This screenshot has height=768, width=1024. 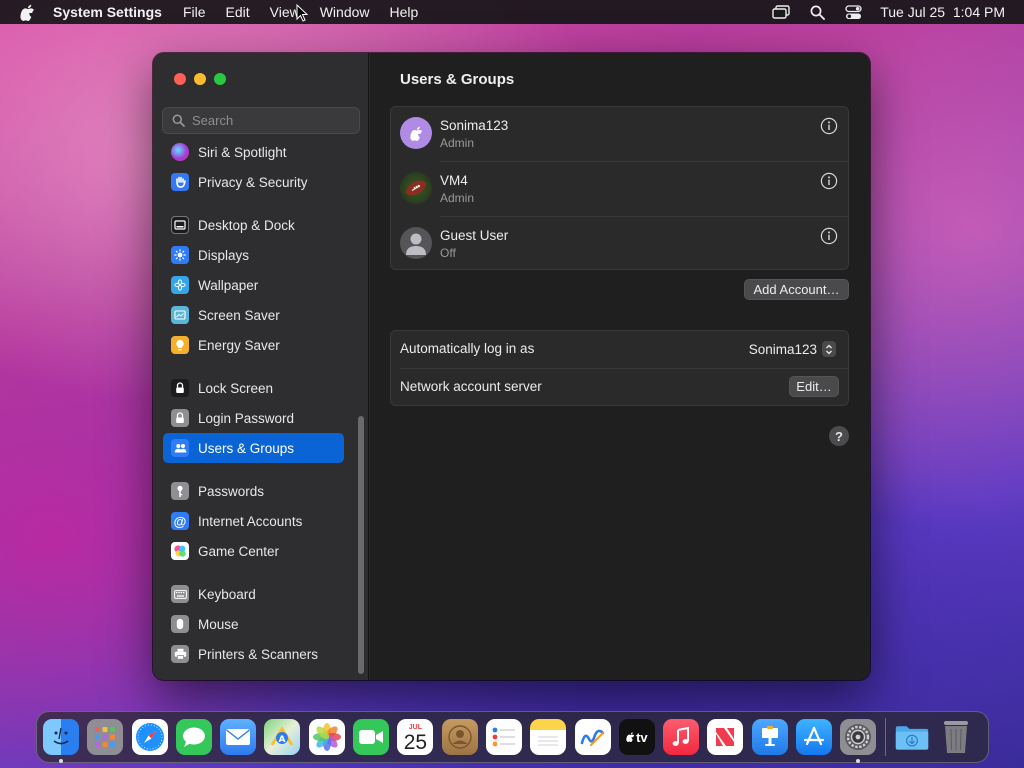 I want to click on search-input, so click(x=272, y=120).